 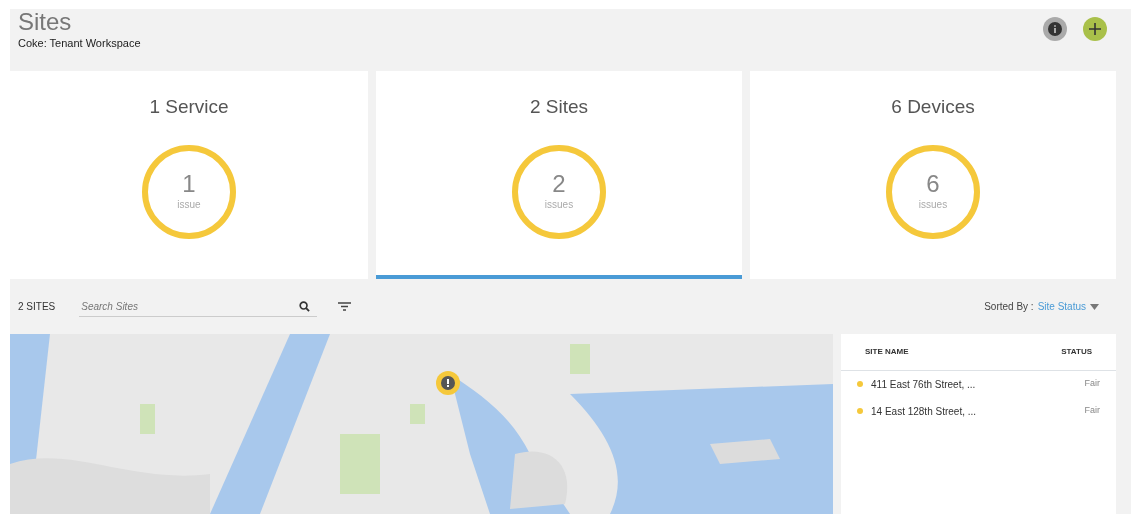 I want to click on summary-card: 6 Devices 6 issues, so click(x=933, y=175).